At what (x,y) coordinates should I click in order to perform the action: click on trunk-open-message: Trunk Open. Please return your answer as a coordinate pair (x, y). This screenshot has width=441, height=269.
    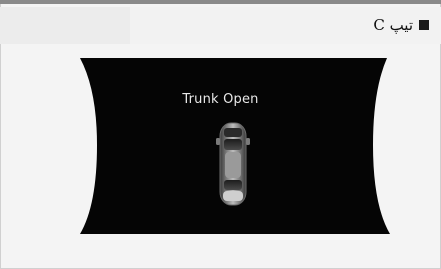
    Looking at the image, I should click on (220, 99).